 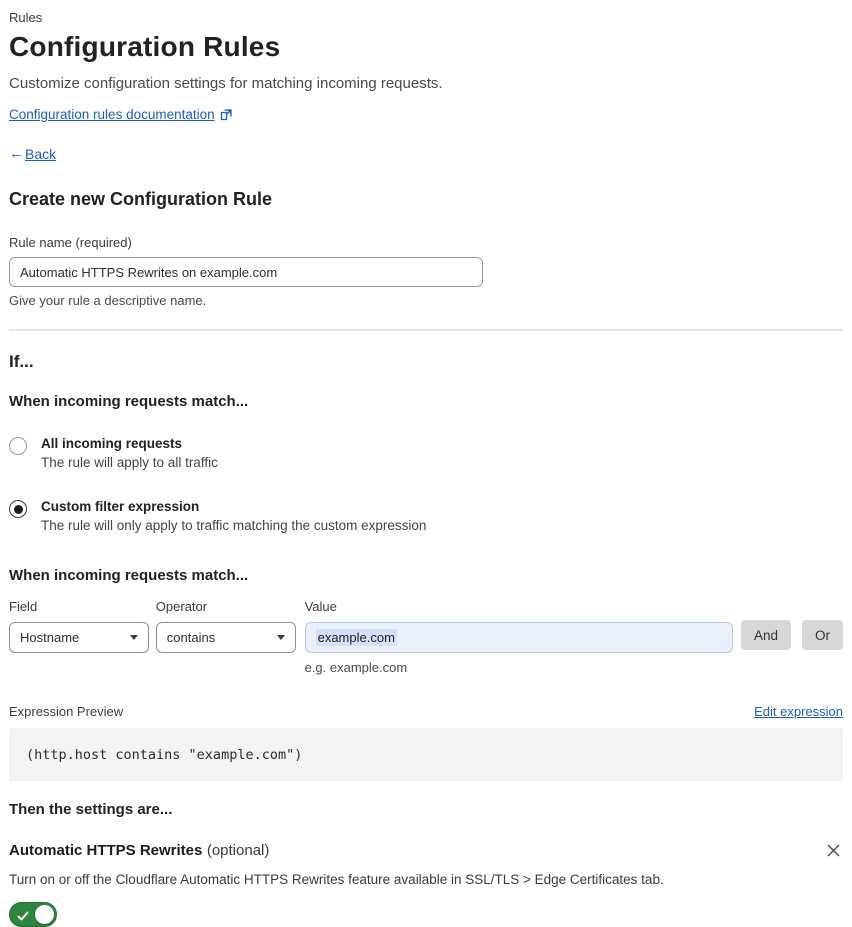 What do you see at coordinates (426, 754) in the screenshot?
I see `expression-preview-box: (http.host contains "example.com")` at bounding box center [426, 754].